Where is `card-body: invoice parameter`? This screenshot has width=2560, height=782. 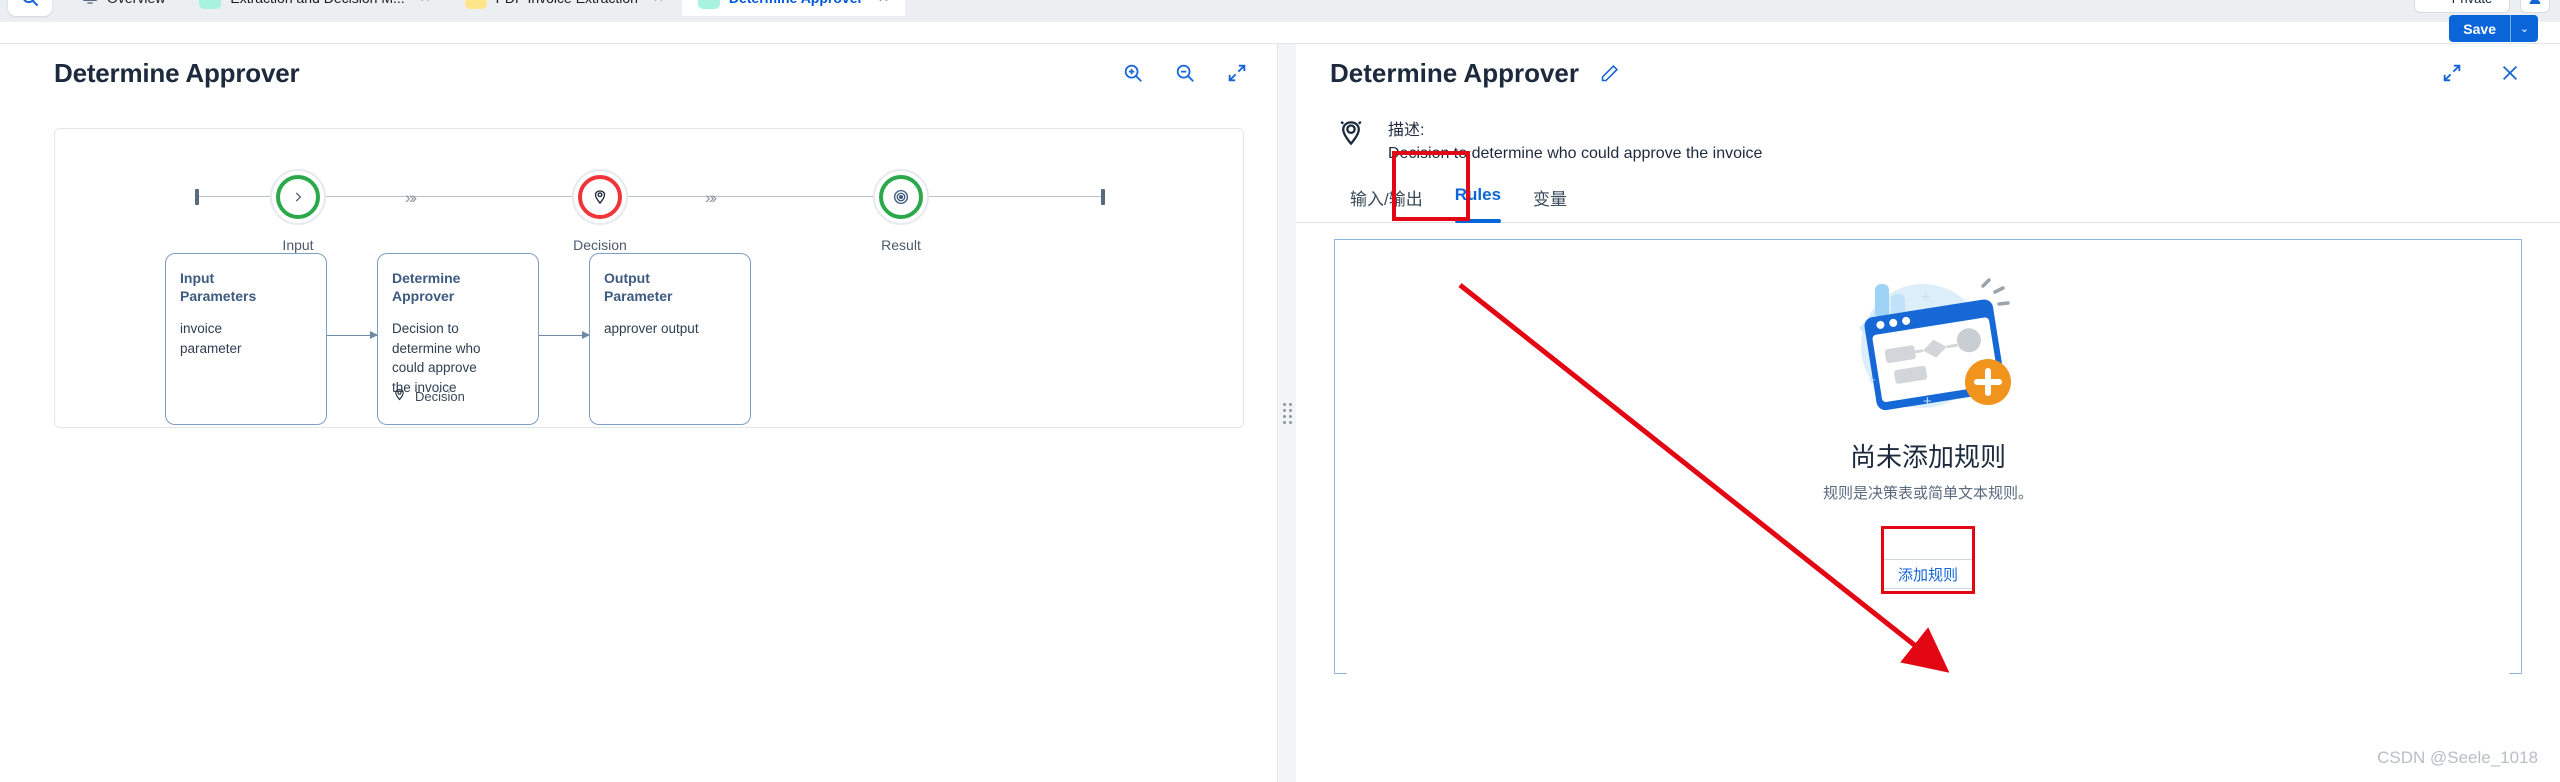
card-body: invoice parameter is located at coordinates (211, 338).